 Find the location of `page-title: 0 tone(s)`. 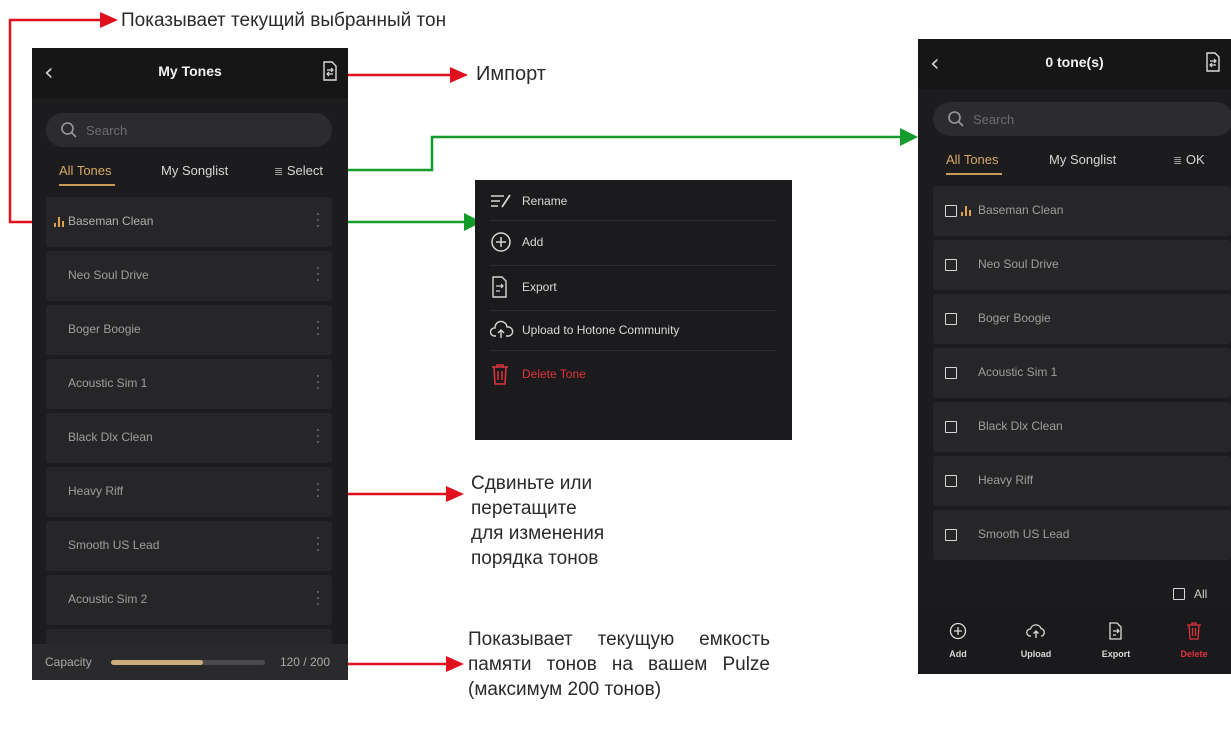

page-title: 0 tone(s) is located at coordinates (1074, 62).